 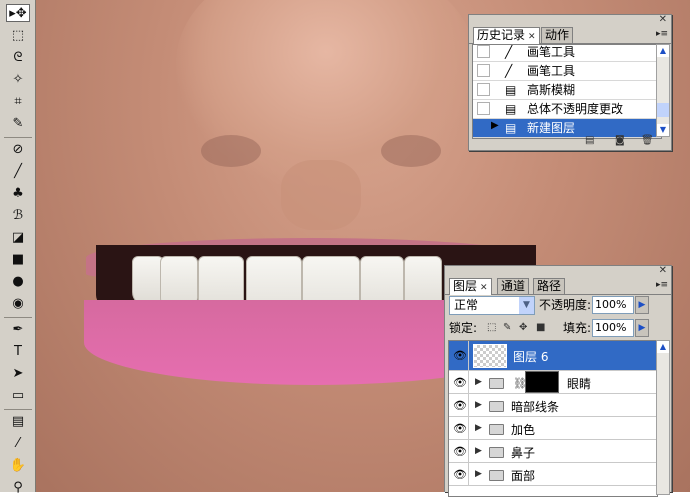 I want to click on brush-icon: ╱, so click(x=509, y=71).